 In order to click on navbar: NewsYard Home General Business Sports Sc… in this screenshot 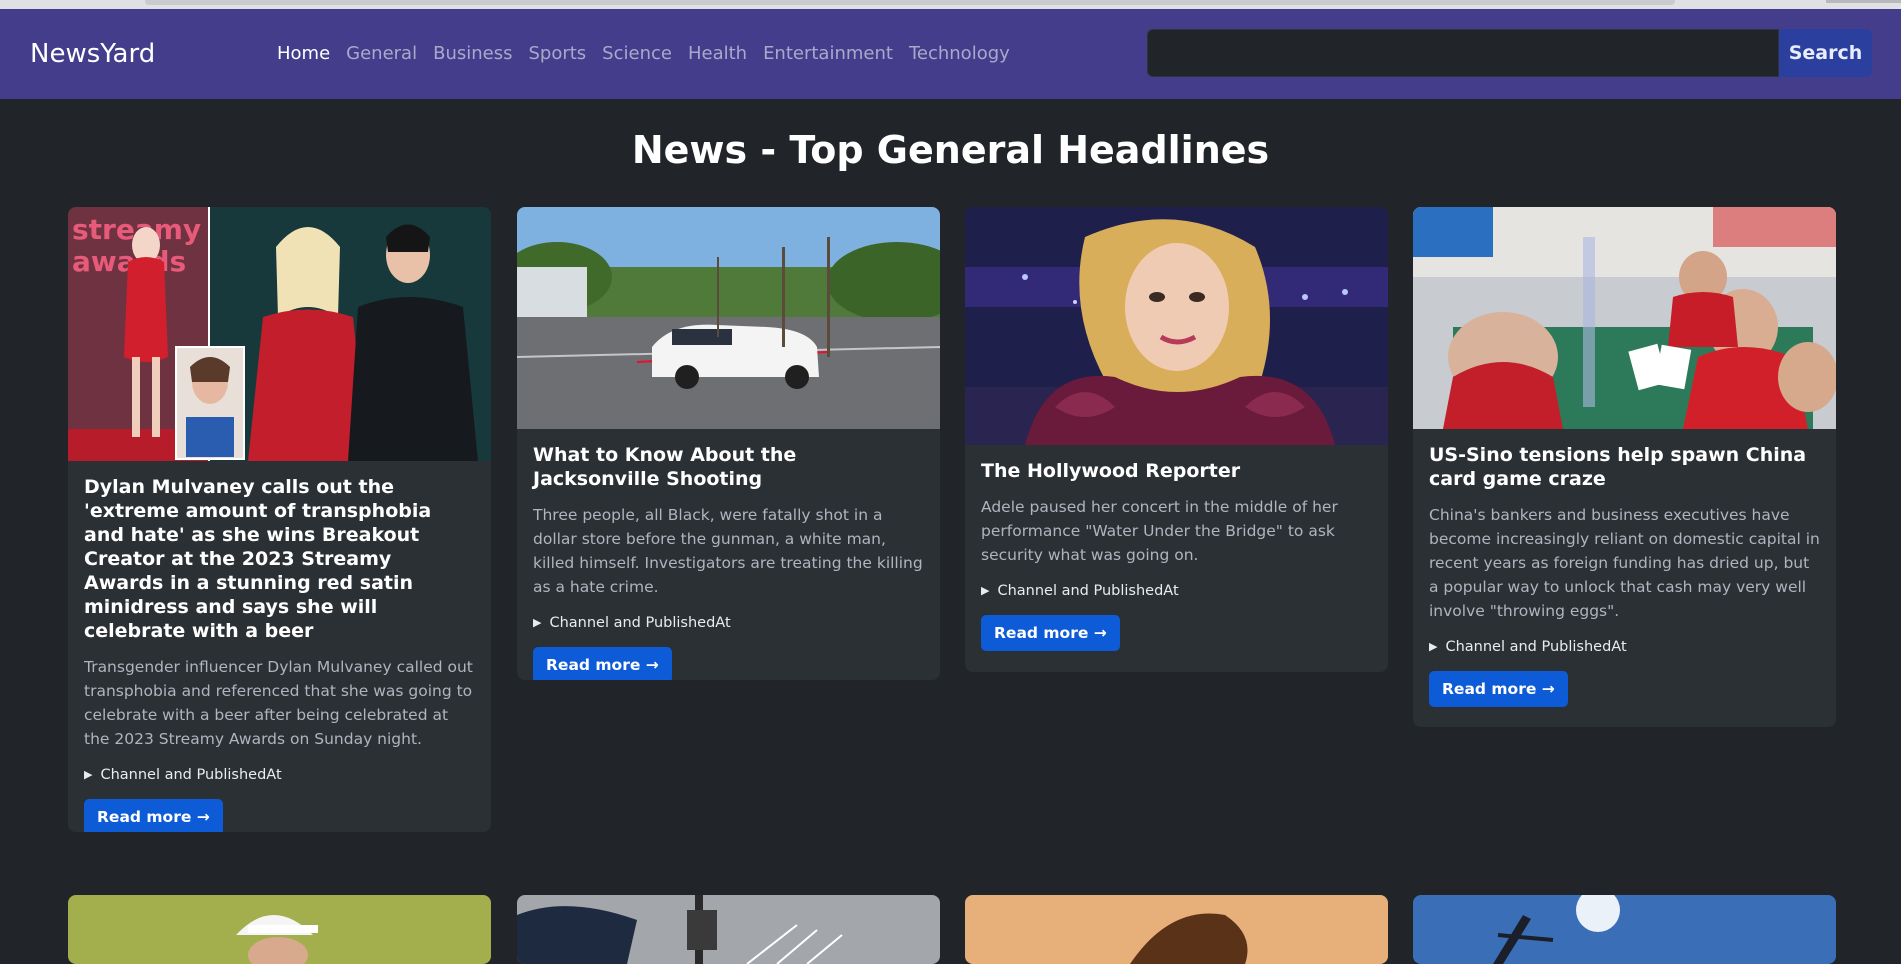, I will do `click(950, 54)`.